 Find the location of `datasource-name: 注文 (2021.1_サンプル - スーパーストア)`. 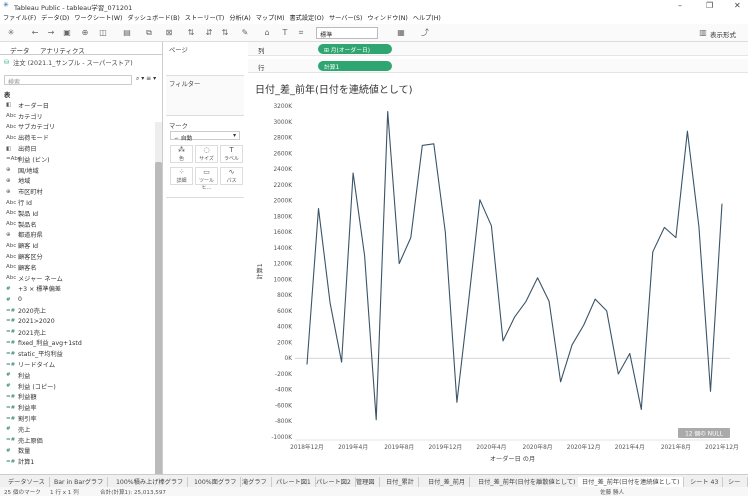

datasource-name: 注文 (2021.1_サンプル - スーパーストア) is located at coordinates (73, 62).